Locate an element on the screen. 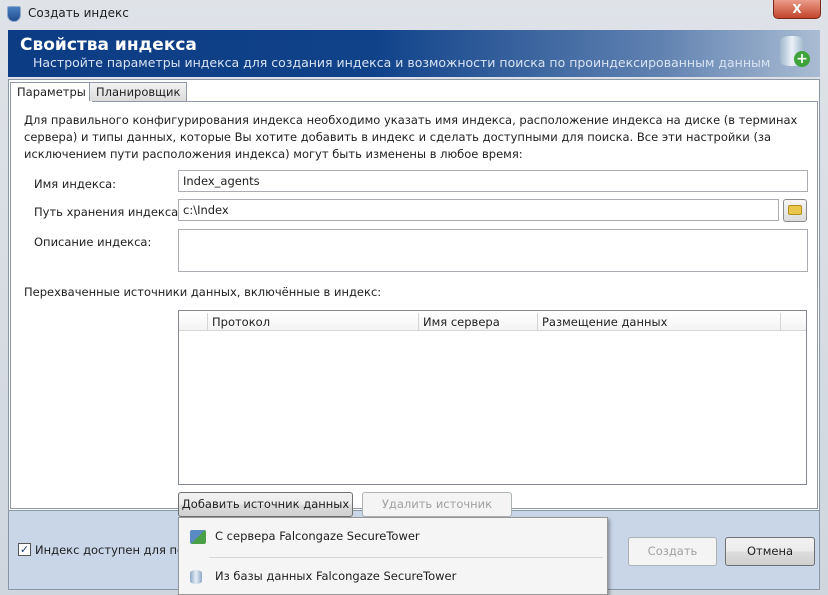 Image resolution: width=828 pixels, height=595 pixels. cancel-button: Отмена is located at coordinates (770, 551).